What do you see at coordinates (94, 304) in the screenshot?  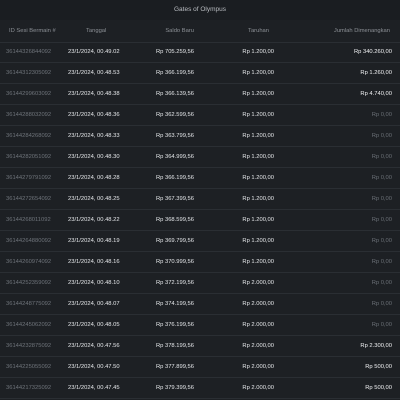 I see `date-cell: 23/1/2024, 00.48.07` at bounding box center [94, 304].